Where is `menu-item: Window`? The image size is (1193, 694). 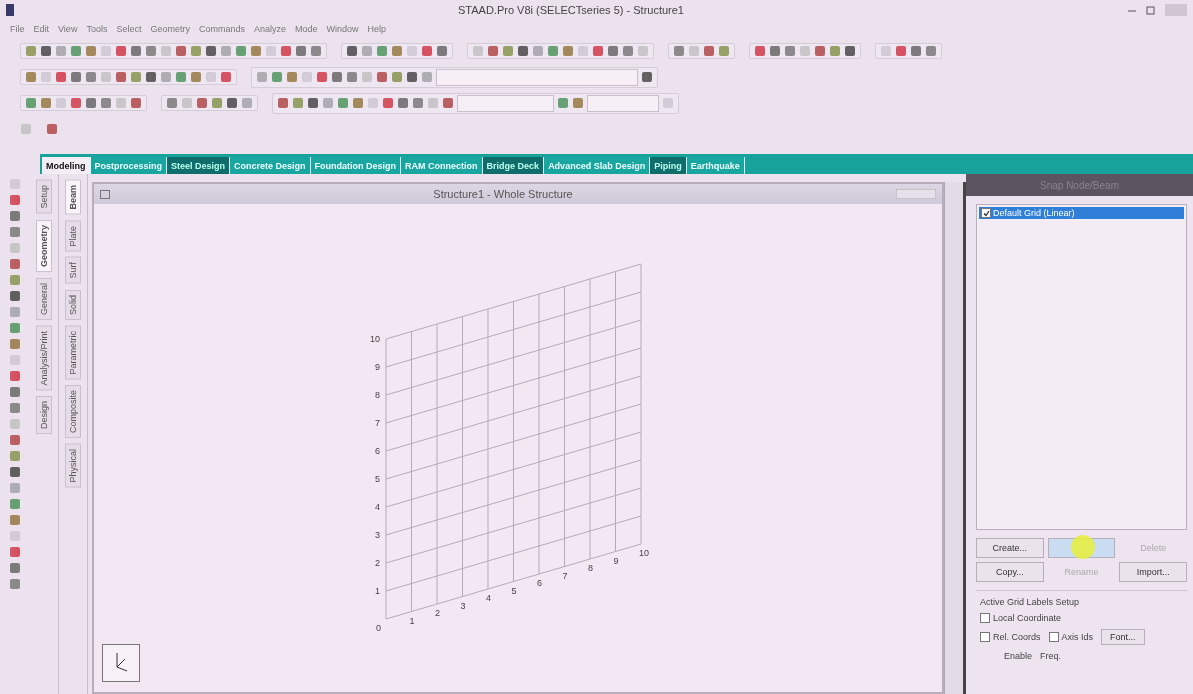 menu-item: Window is located at coordinates (342, 29).